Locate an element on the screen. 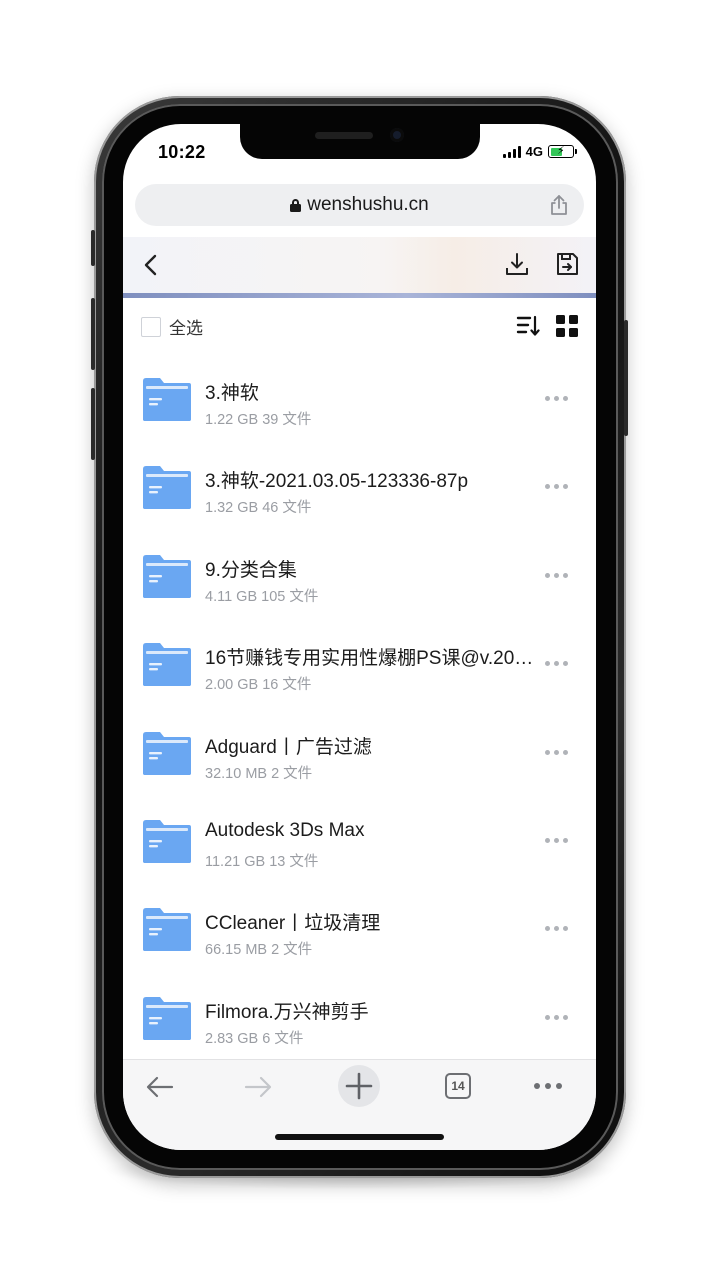 Image resolution: width=719 pixels, height=1280 pixels. file-meta: 32.10 MB 2 文件 is located at coordinates (259, 773).